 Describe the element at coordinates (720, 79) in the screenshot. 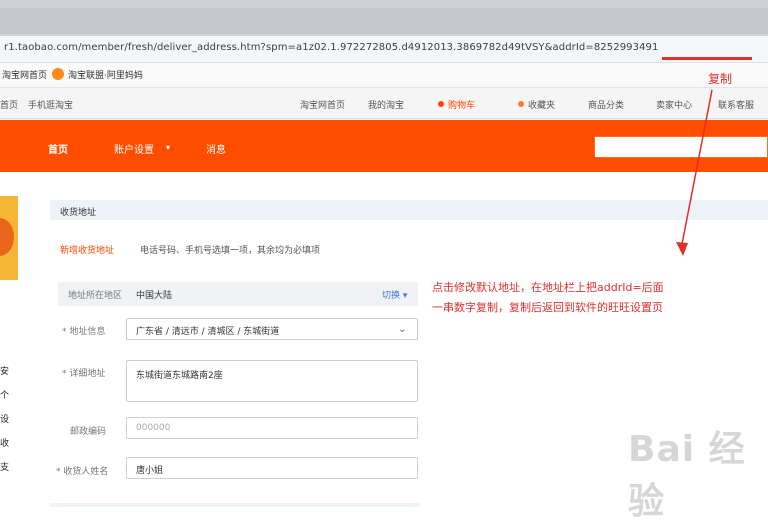

I see `copy-annotation: 复制` at that location.